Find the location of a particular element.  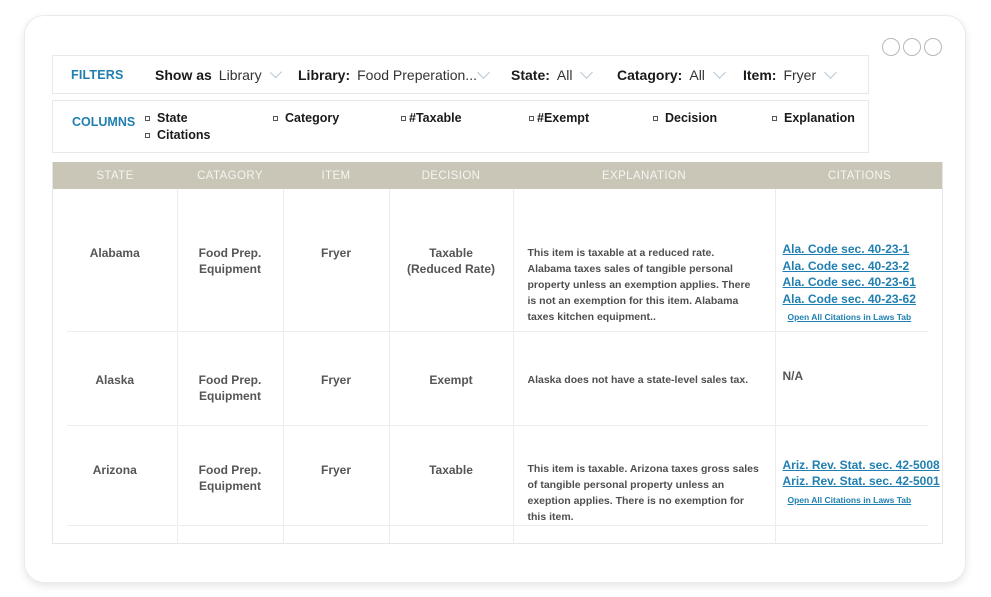

citation-link: Ala. Code sec. 40-23-62 is located at coordinates (863, 299).